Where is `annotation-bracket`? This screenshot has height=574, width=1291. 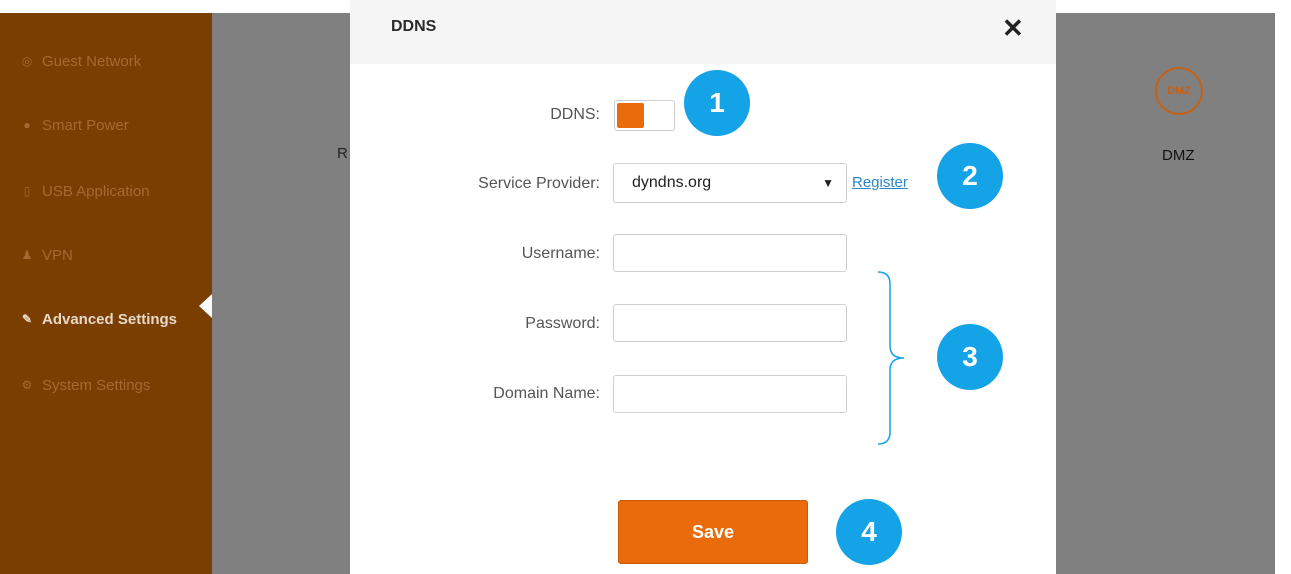 annotation-bracket is located at coordinates (891, 358).